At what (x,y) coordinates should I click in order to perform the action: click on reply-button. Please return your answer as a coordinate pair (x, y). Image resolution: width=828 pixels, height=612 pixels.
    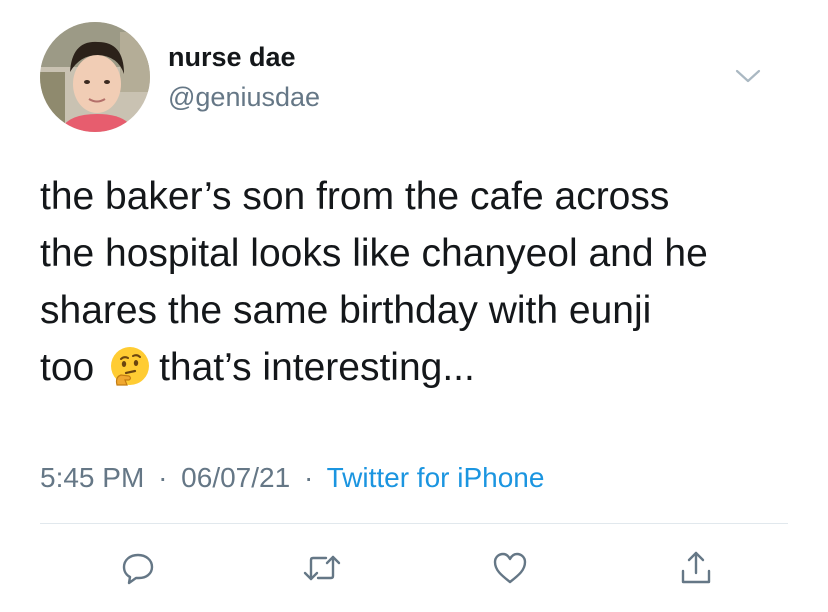
    Looking at the image, I should click on (138, 568).